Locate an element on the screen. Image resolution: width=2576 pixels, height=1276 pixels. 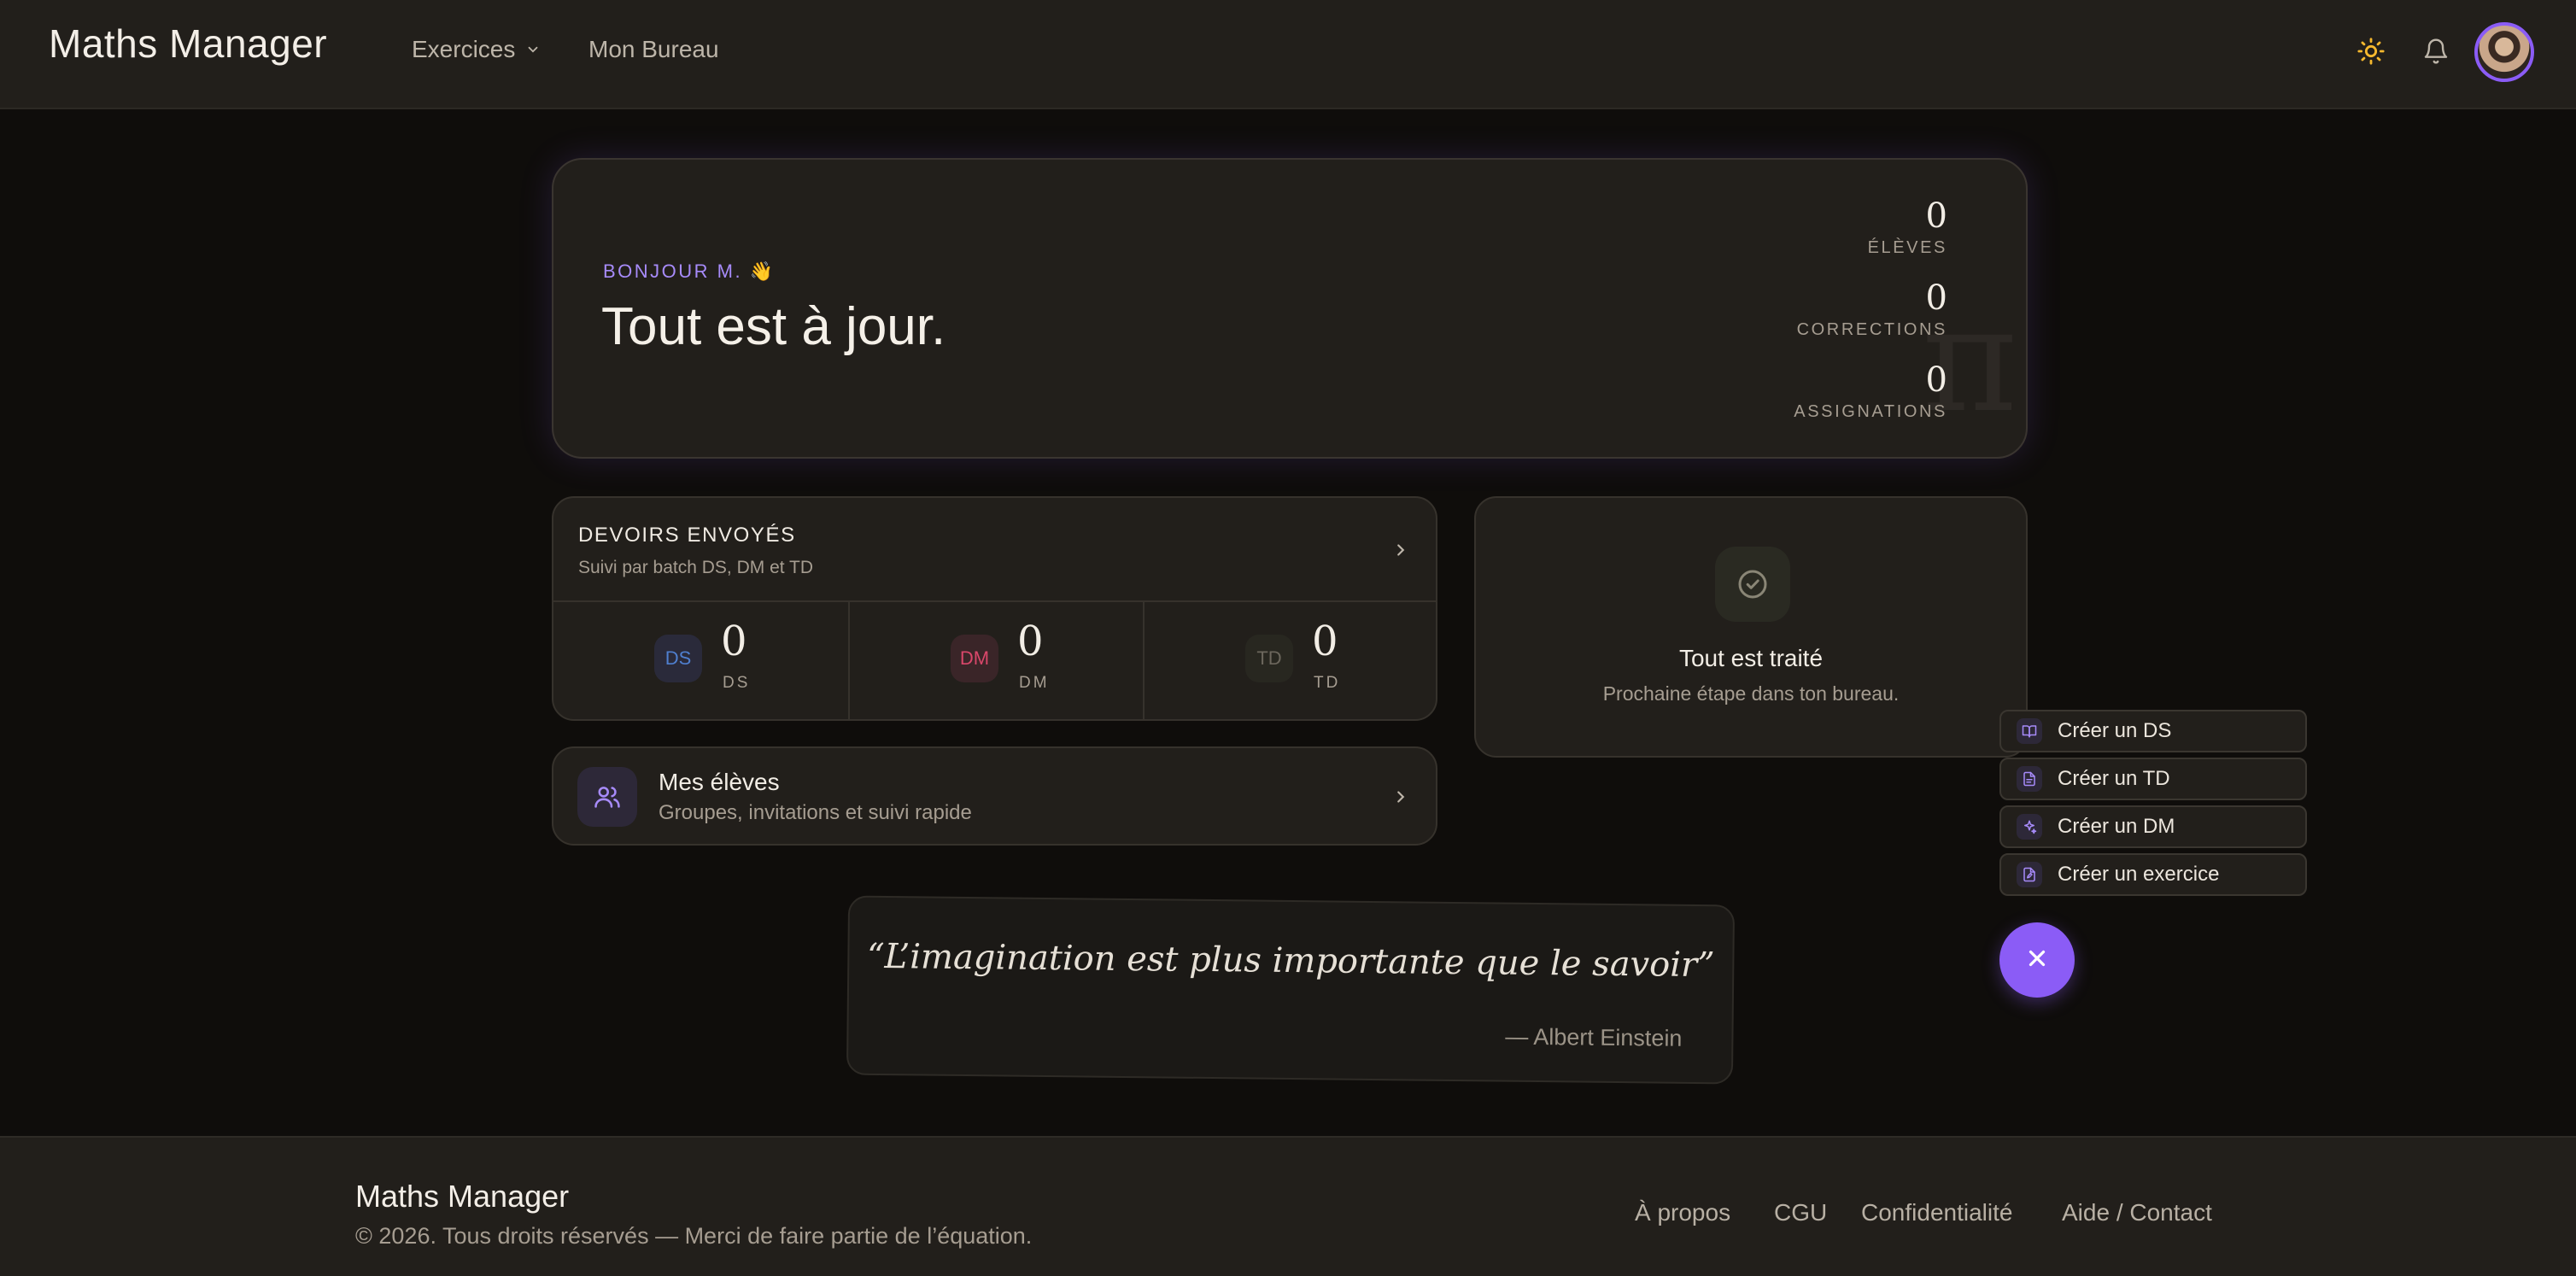
traite-title: Tout est traité is located at coordinates (1751, 658).